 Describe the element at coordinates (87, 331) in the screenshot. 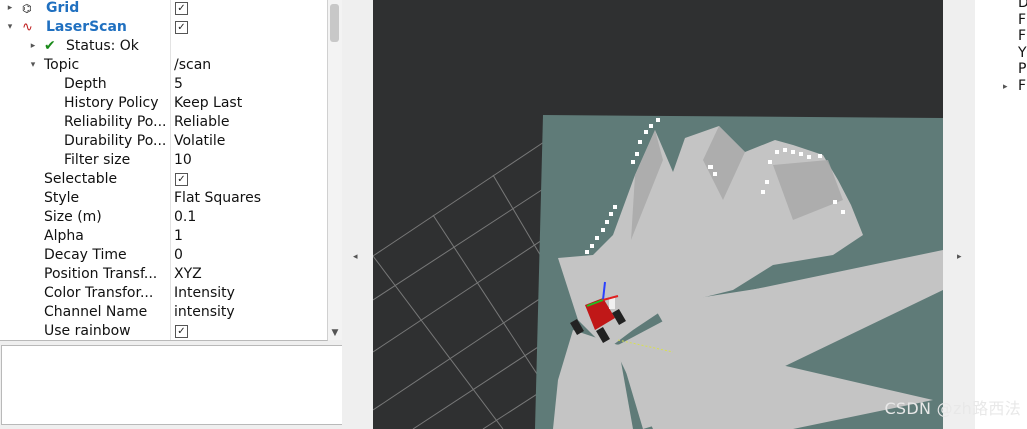

I see `property-name: Use rainbow` at that location.